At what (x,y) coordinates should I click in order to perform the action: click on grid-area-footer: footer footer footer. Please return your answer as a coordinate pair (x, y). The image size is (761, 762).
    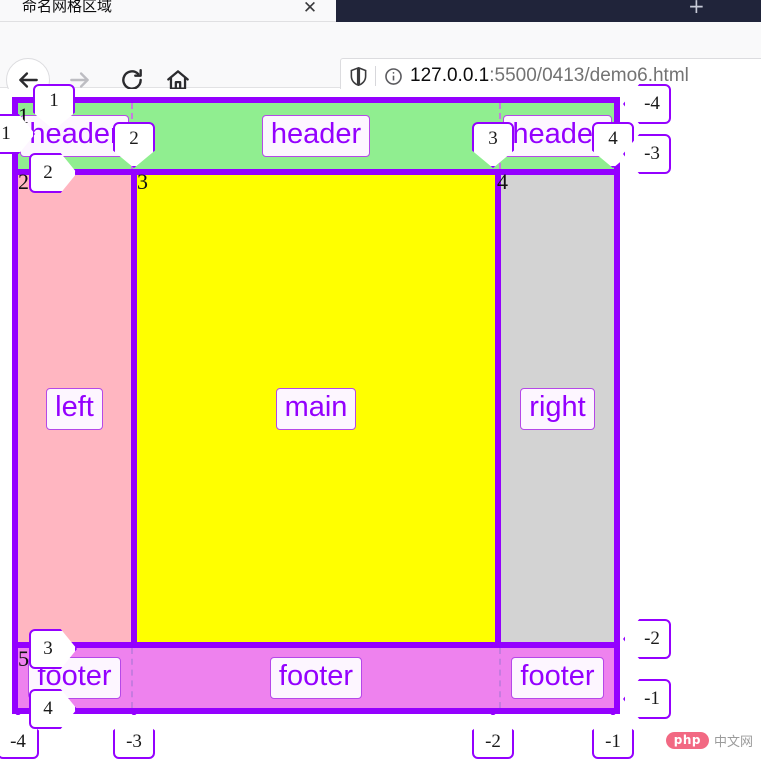
    Looking at the image, I should click on (316, 678).